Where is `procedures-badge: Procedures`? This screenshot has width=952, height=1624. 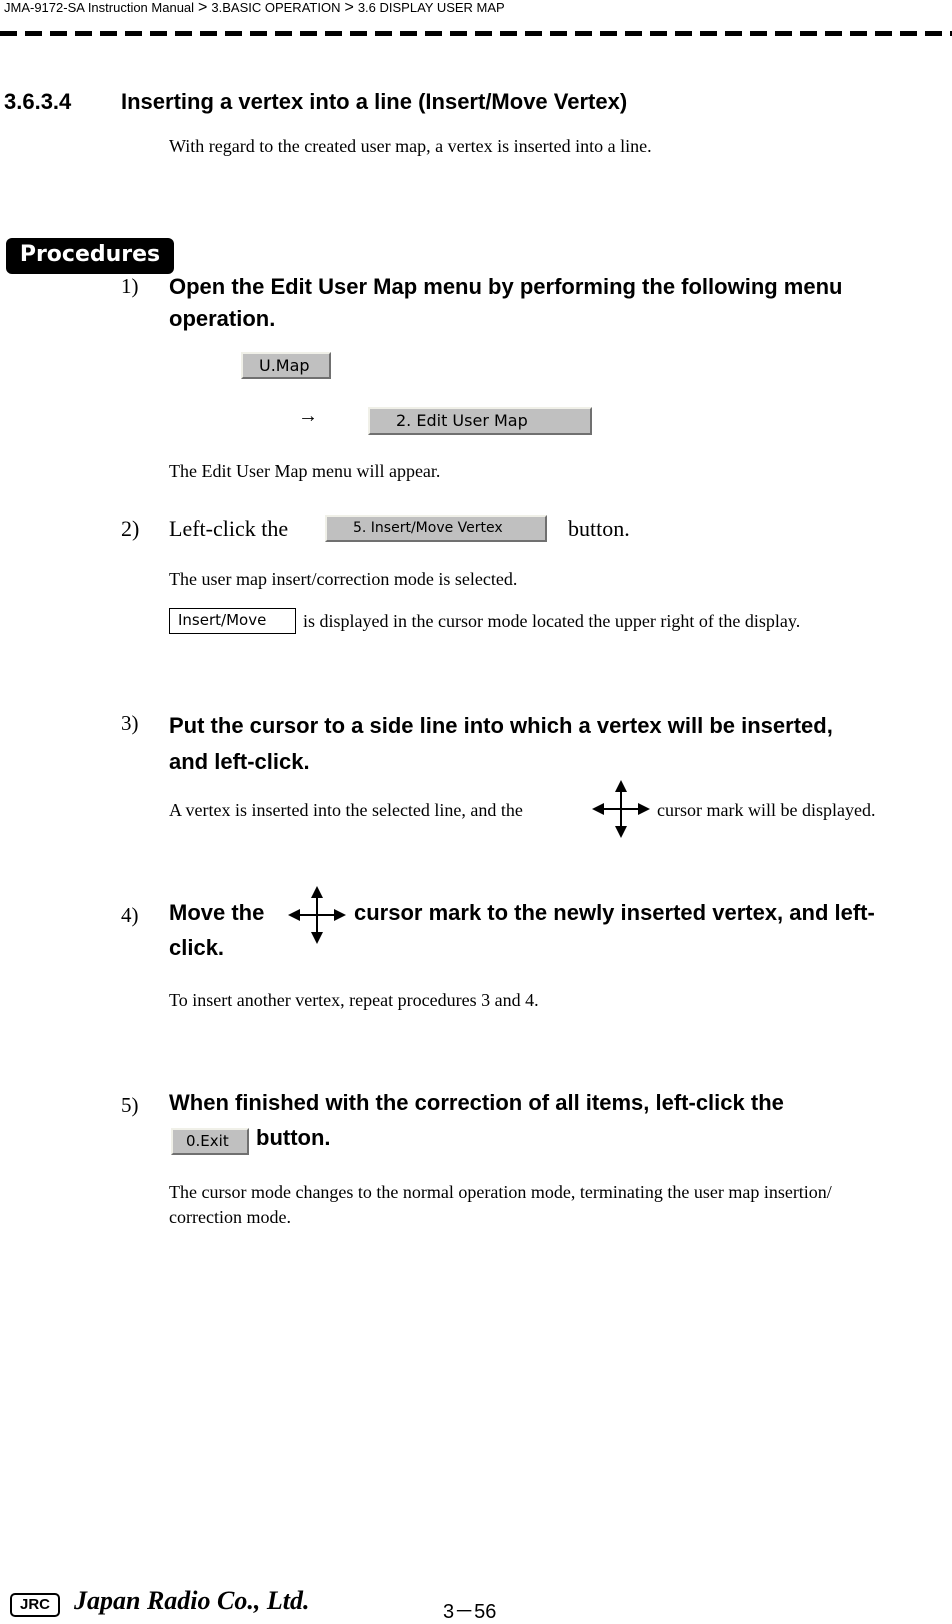 procedures-badge: Procedures is located at coordinates (90, 256).